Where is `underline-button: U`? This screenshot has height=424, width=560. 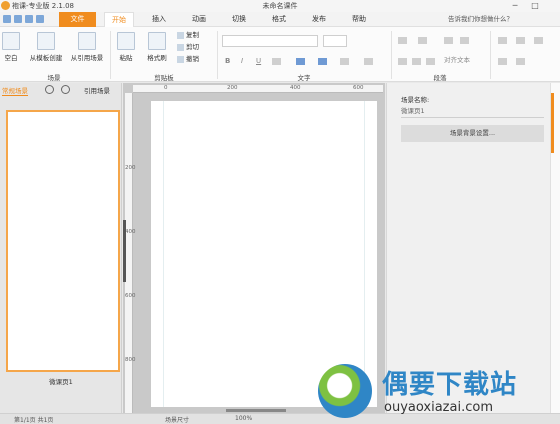 underline-button: U is located at coordinates (258, 61).